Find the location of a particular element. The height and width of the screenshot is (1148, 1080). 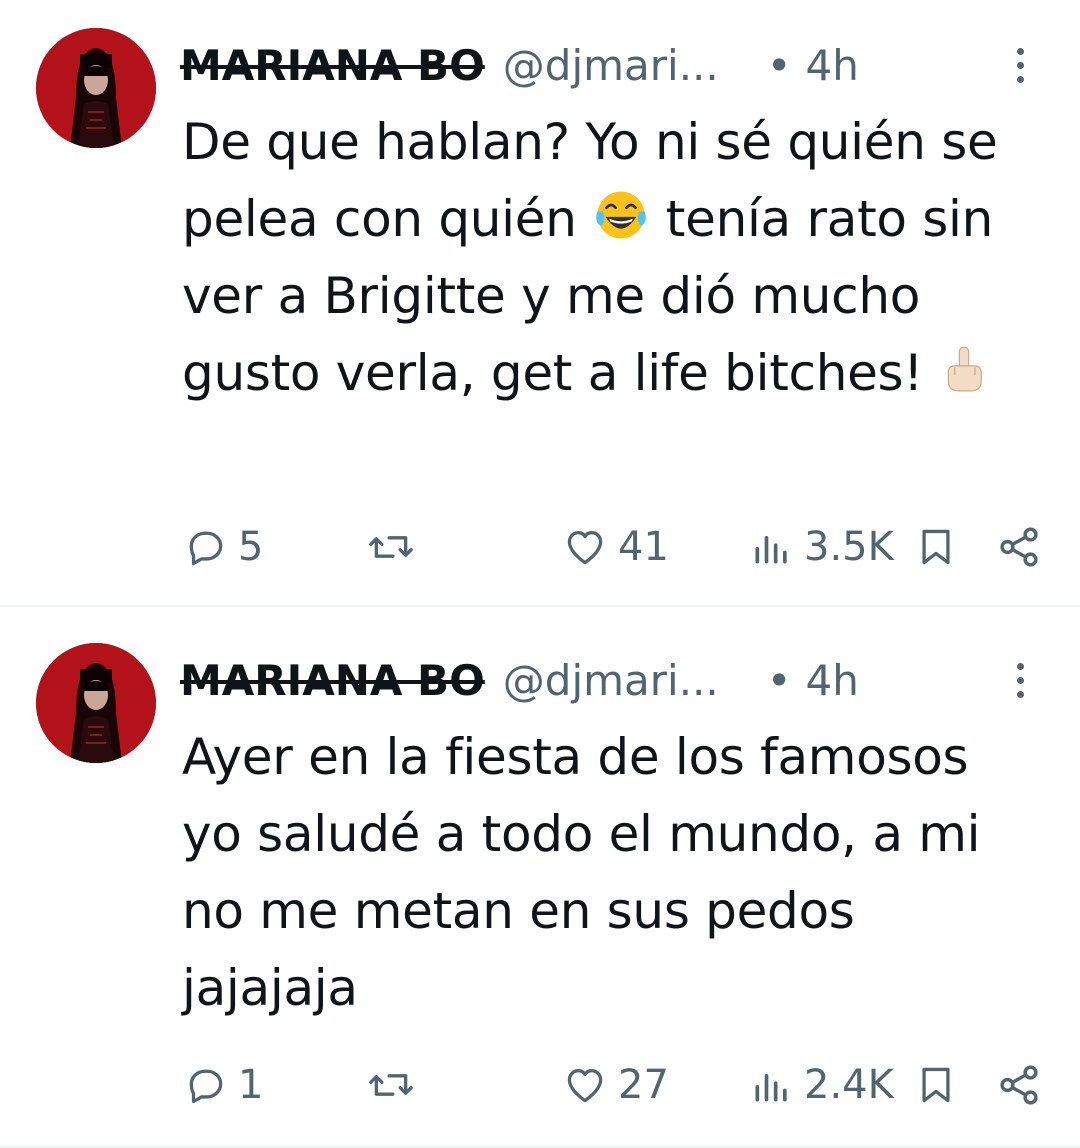

like-count: 27 is located at coordinates (643, 1085).